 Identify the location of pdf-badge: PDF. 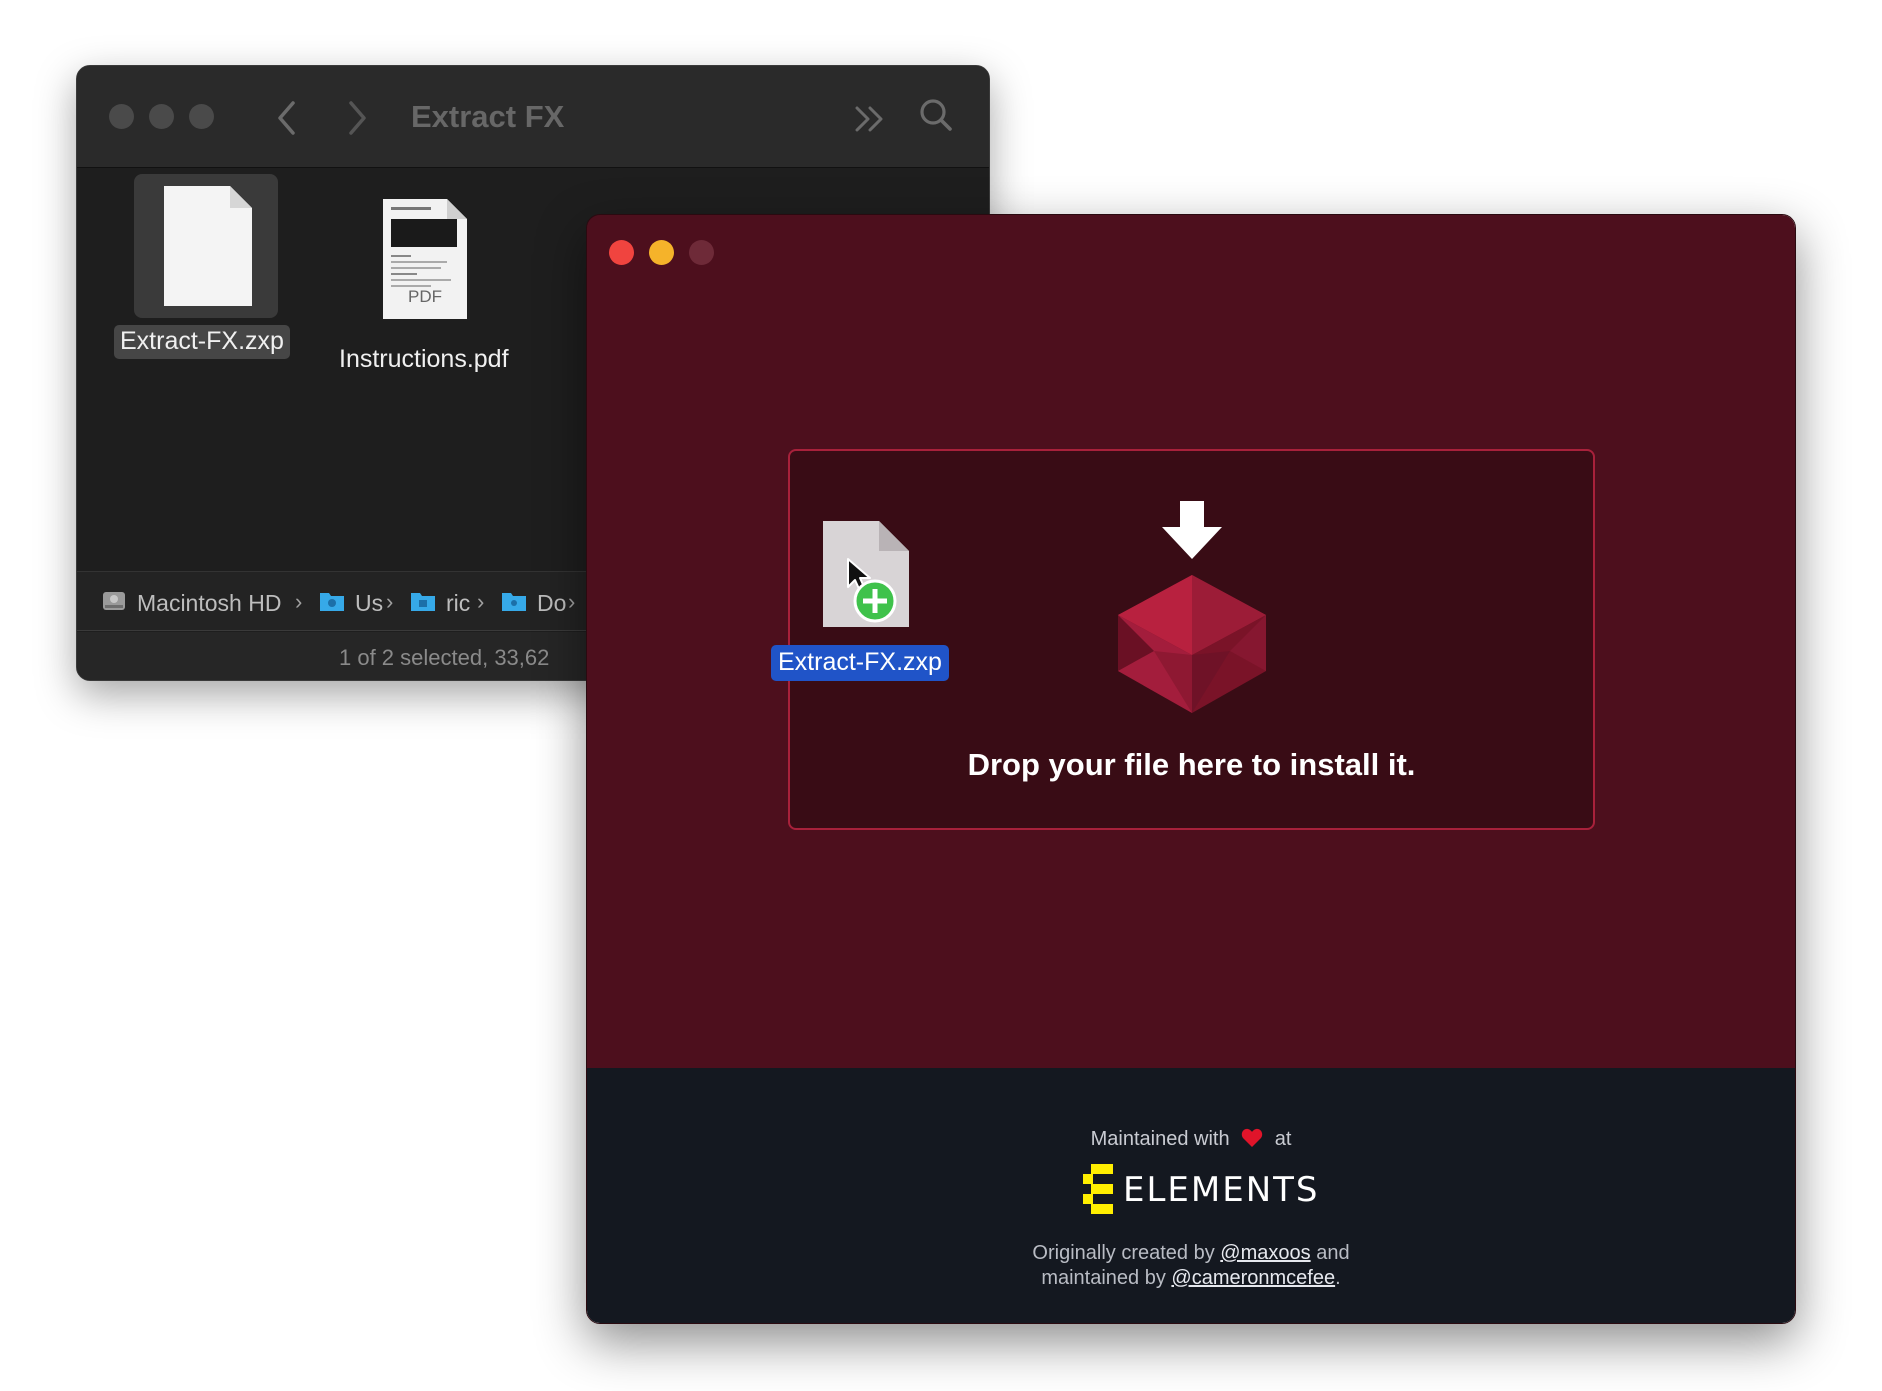
(425, 296).